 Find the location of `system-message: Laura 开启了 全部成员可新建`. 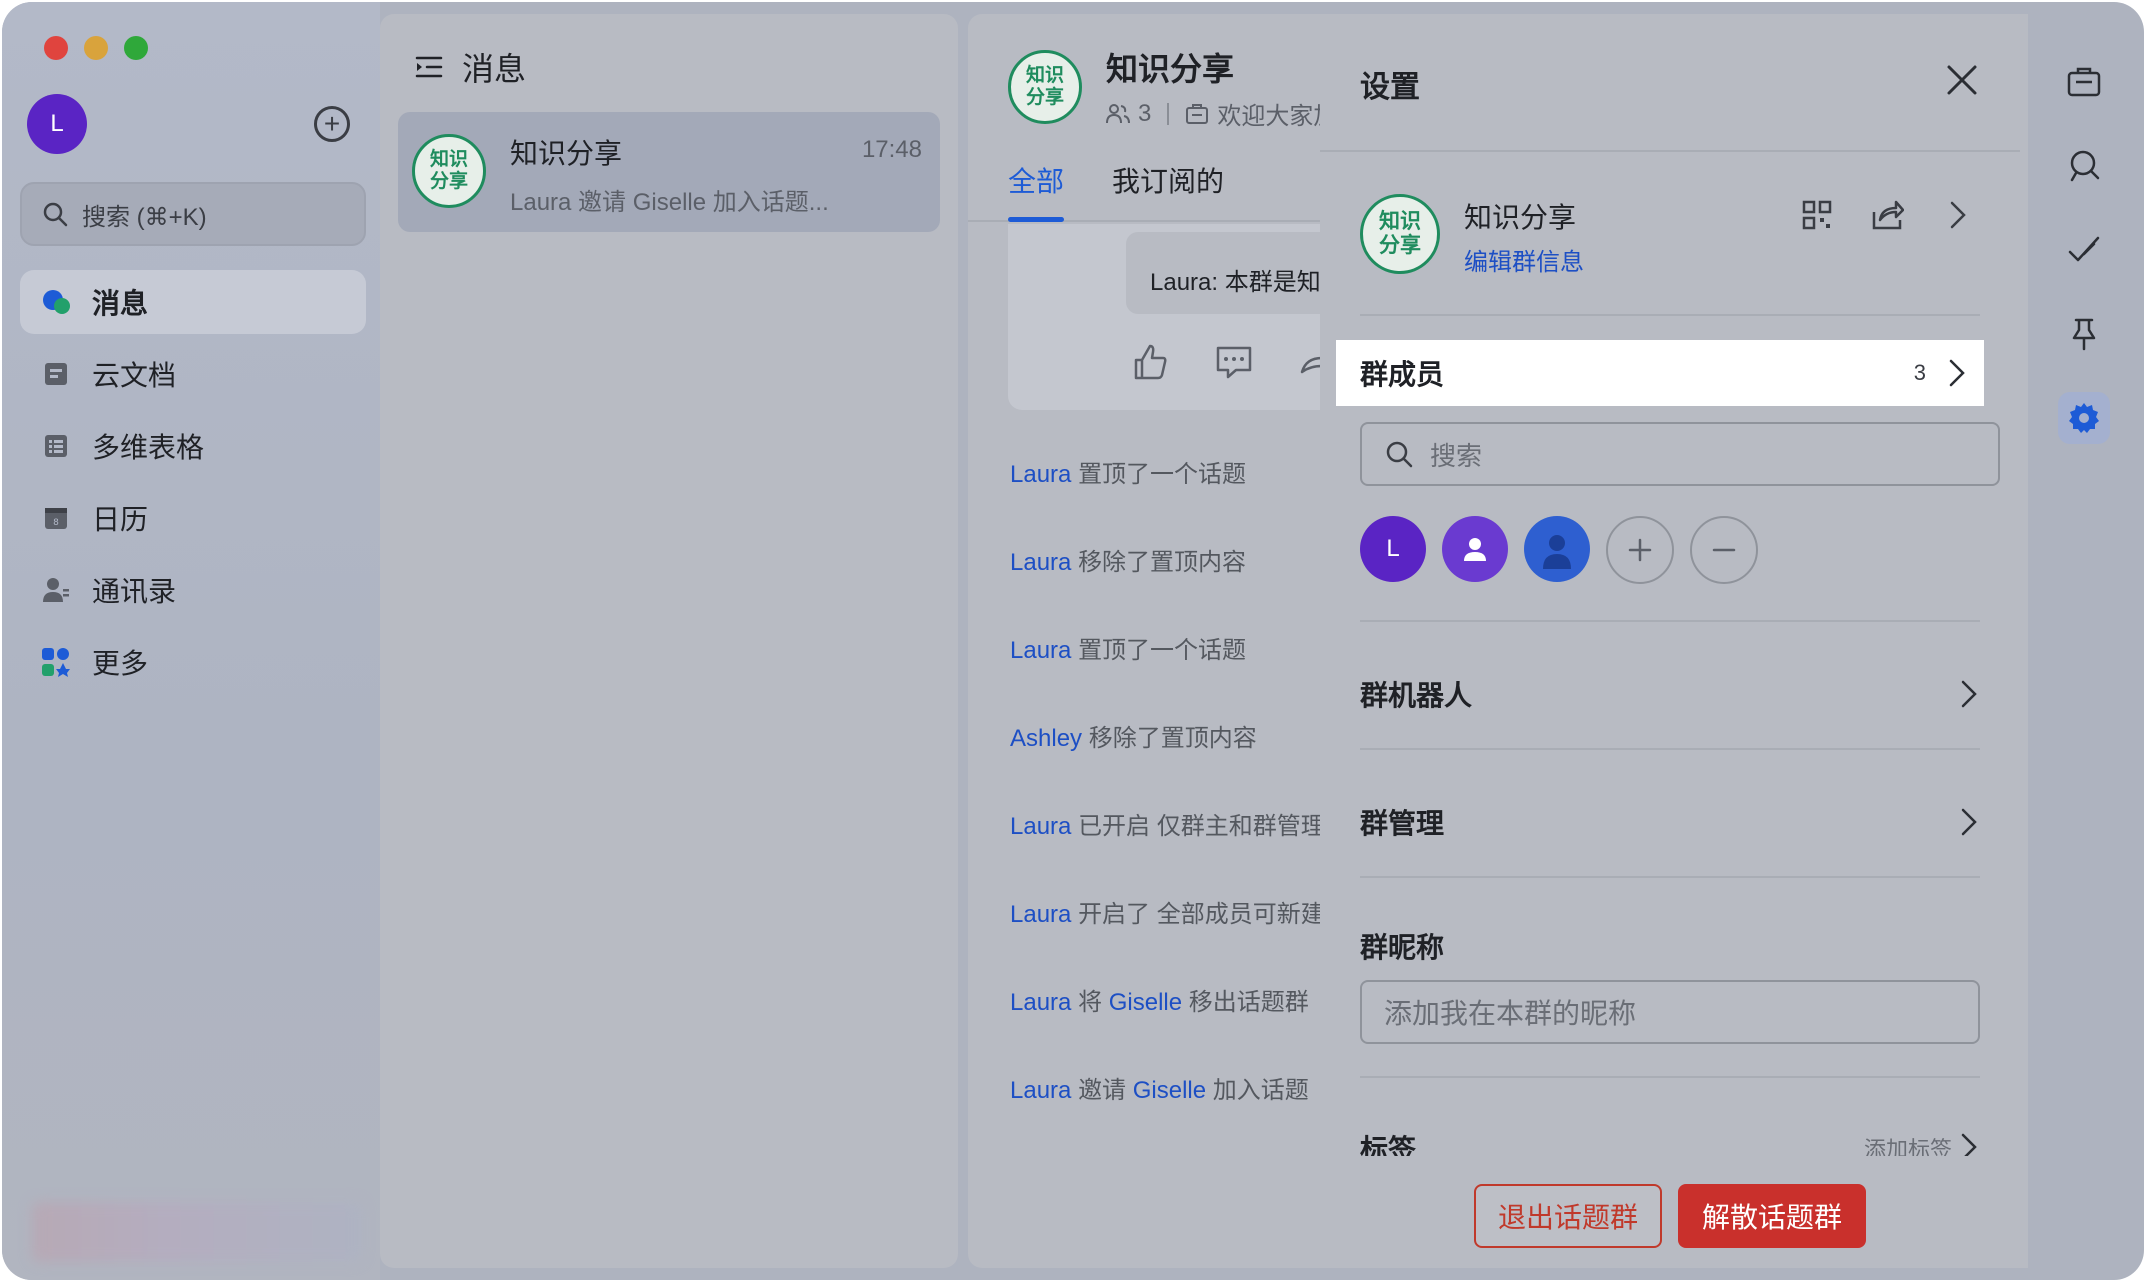

system-message: Laura 开启了 全部成员可新建 is located at coordinates (1167, 938).